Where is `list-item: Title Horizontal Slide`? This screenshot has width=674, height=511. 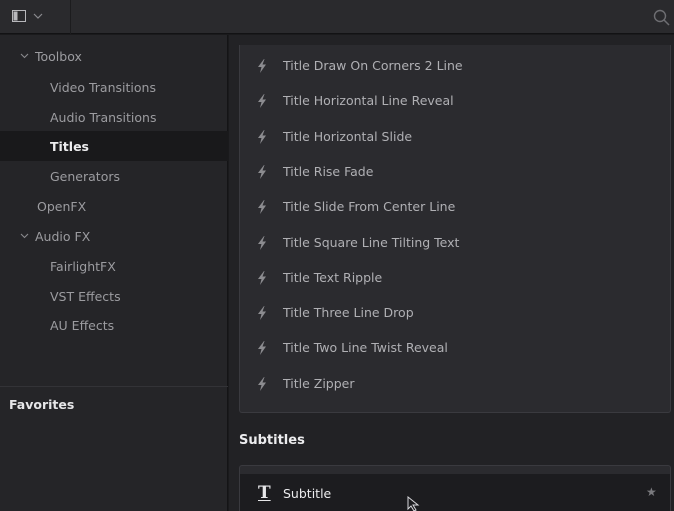
list-item: Title Horizontal Slide is located at coordinates (455, 136).